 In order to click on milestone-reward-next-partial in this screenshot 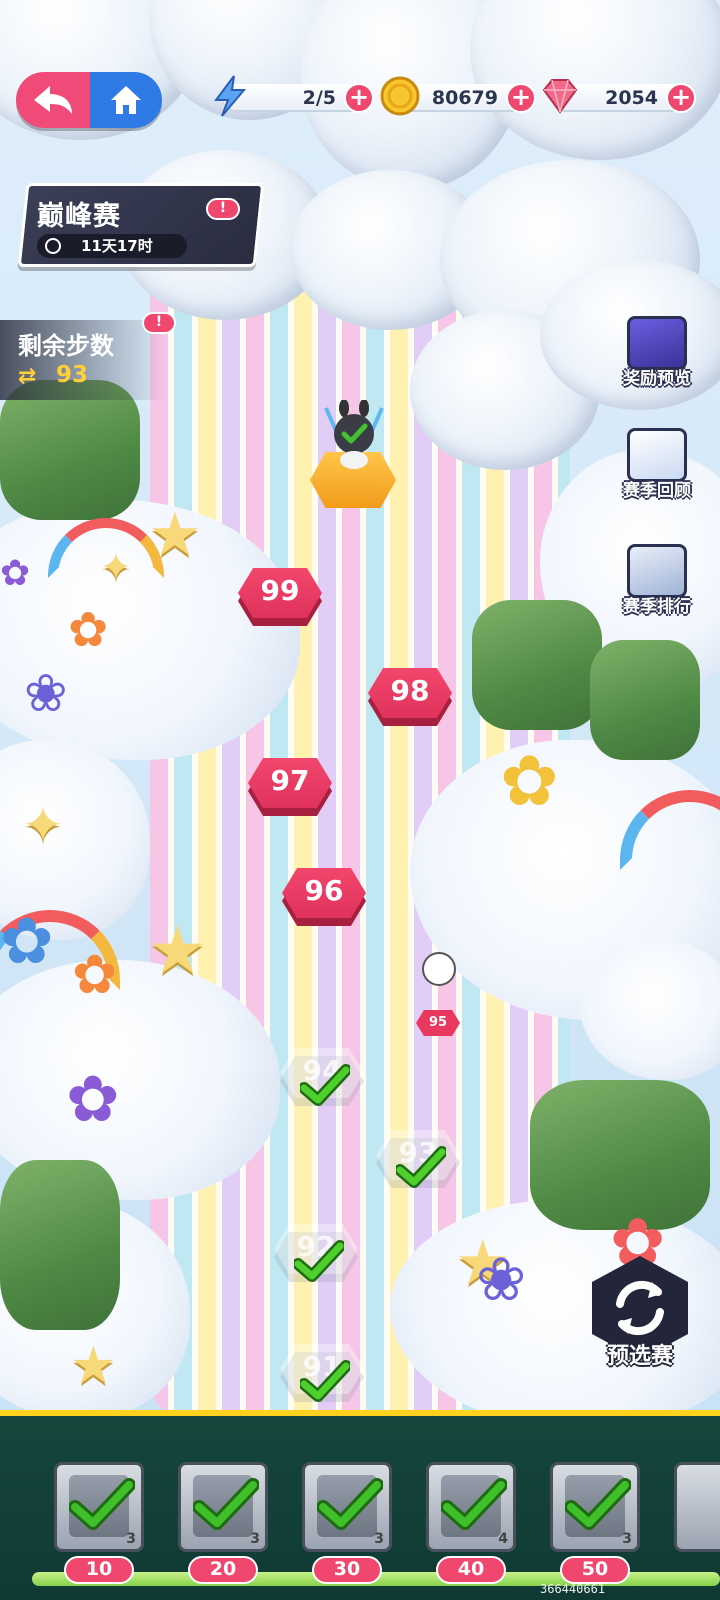, I will do `click(697, 1507)`.